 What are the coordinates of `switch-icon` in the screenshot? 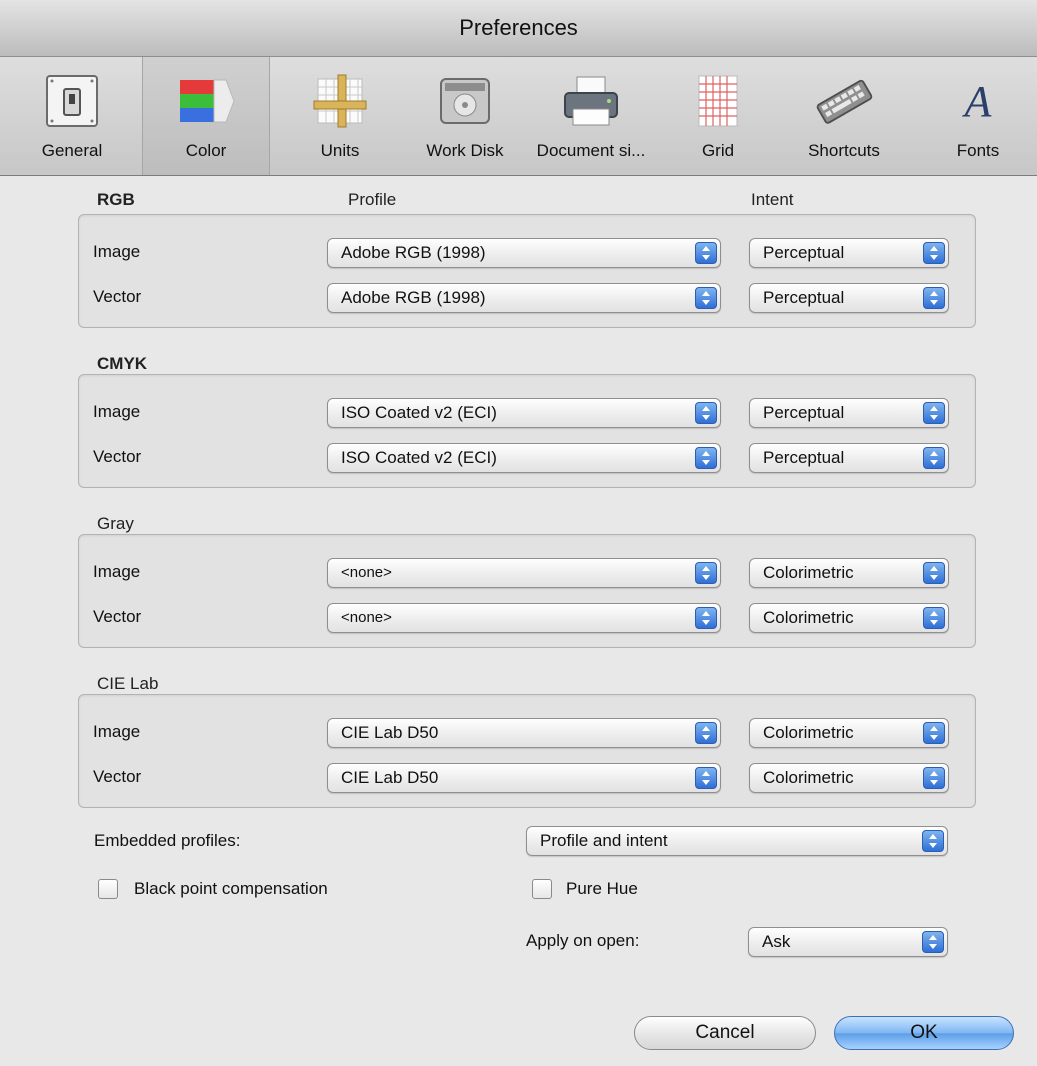 It's located at (72, 101).